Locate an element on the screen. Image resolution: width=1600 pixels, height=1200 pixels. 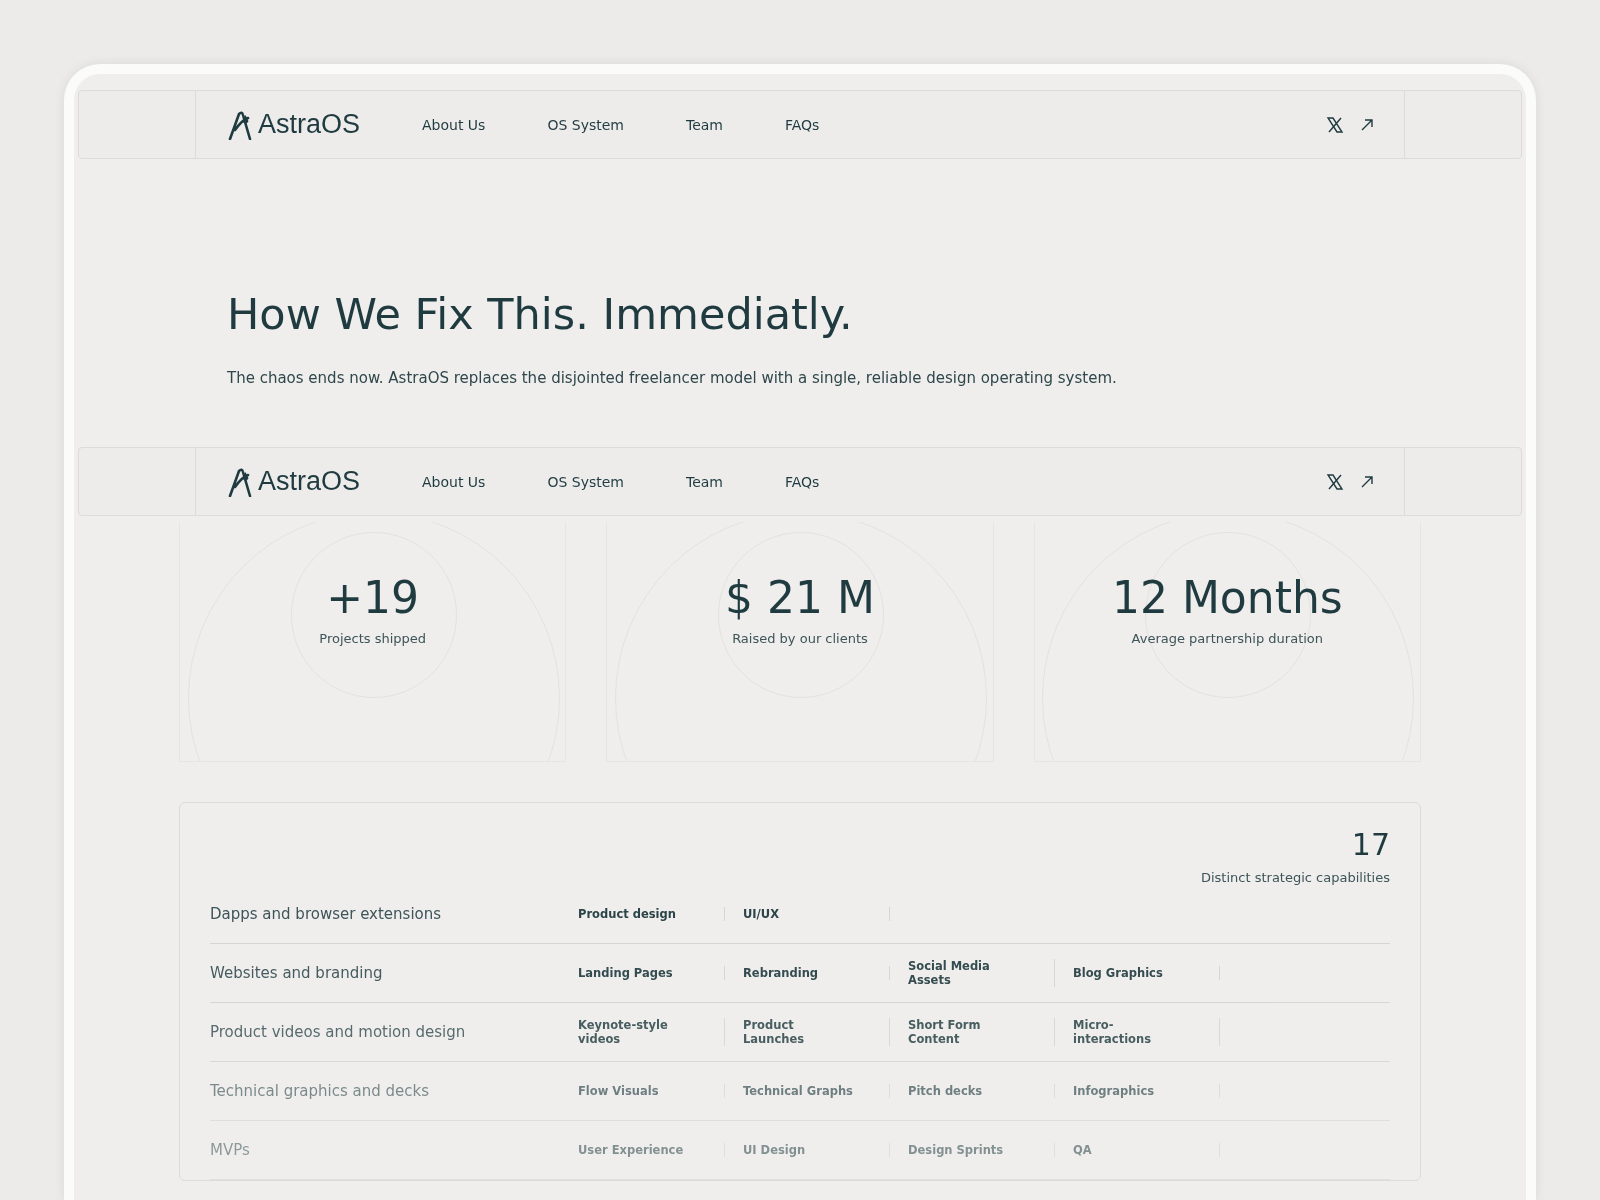
capability-count-label: Distinct strategic capabilities is located at coordinates (1294, 877).